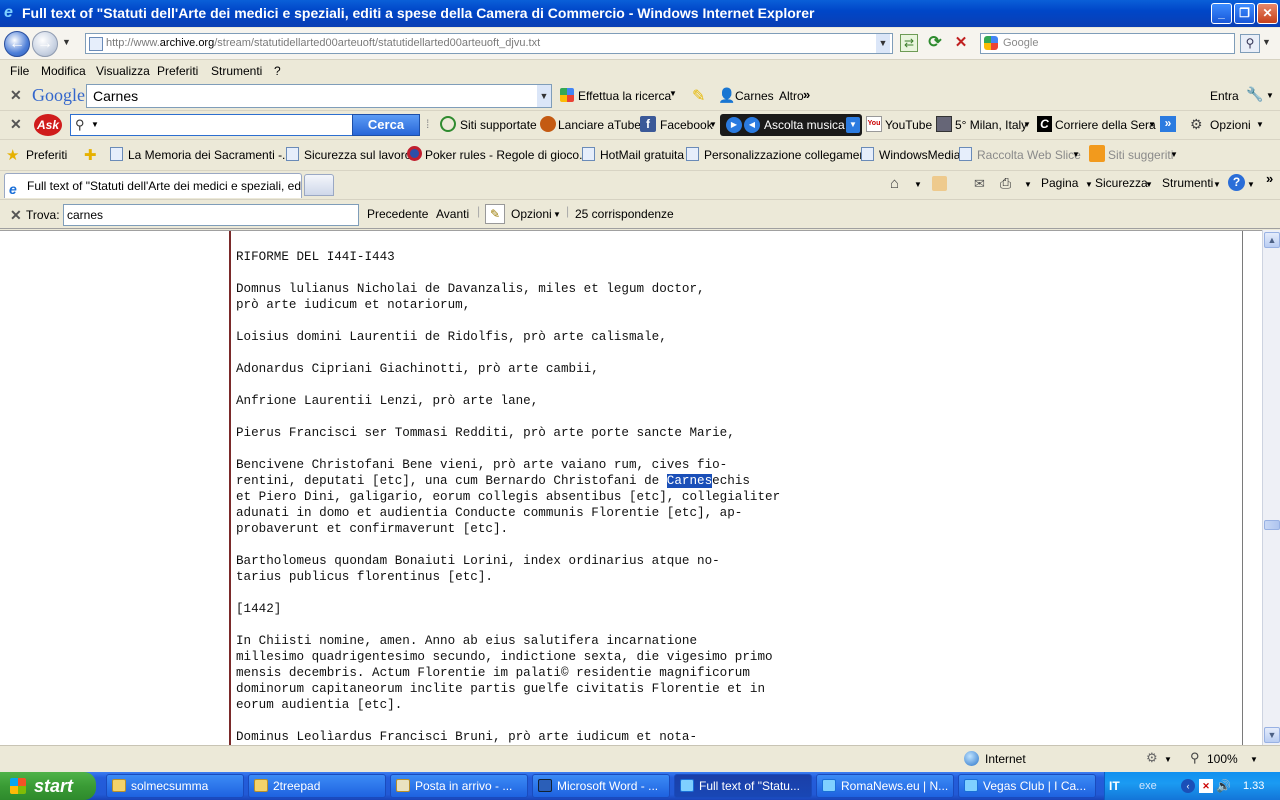 The height and width of the screenshot is (800, 1280). What do you see at coordinates (935, 43) in the screenshot?
I see `refresh-icon: ⟳` at bounding box center [935, 43].